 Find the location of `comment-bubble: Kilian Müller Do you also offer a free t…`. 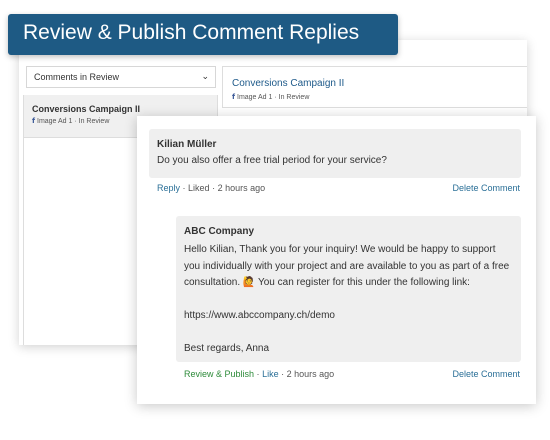

comment-bubble: Kilian Müller Do you also offer a free t… is located at coordinates (335, 153).